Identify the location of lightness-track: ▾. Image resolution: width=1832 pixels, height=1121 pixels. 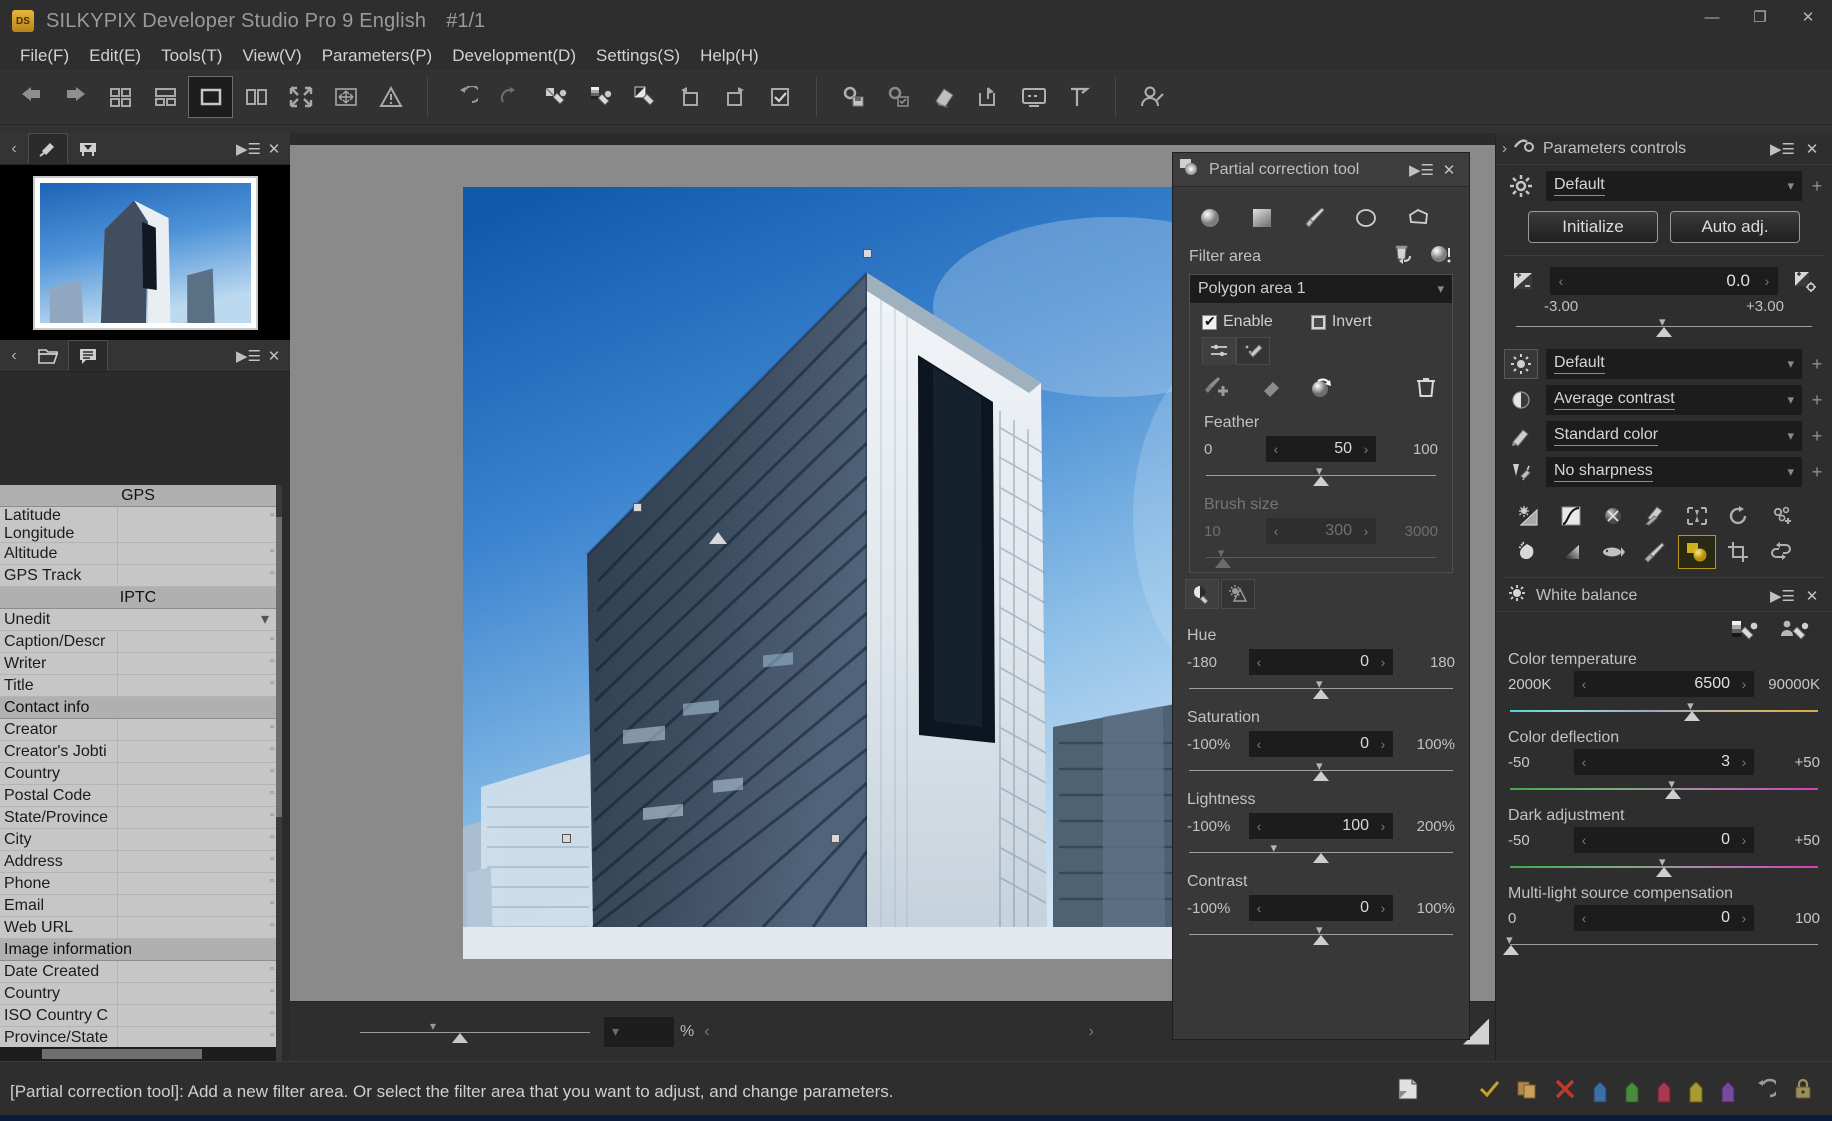
(1321, 852).